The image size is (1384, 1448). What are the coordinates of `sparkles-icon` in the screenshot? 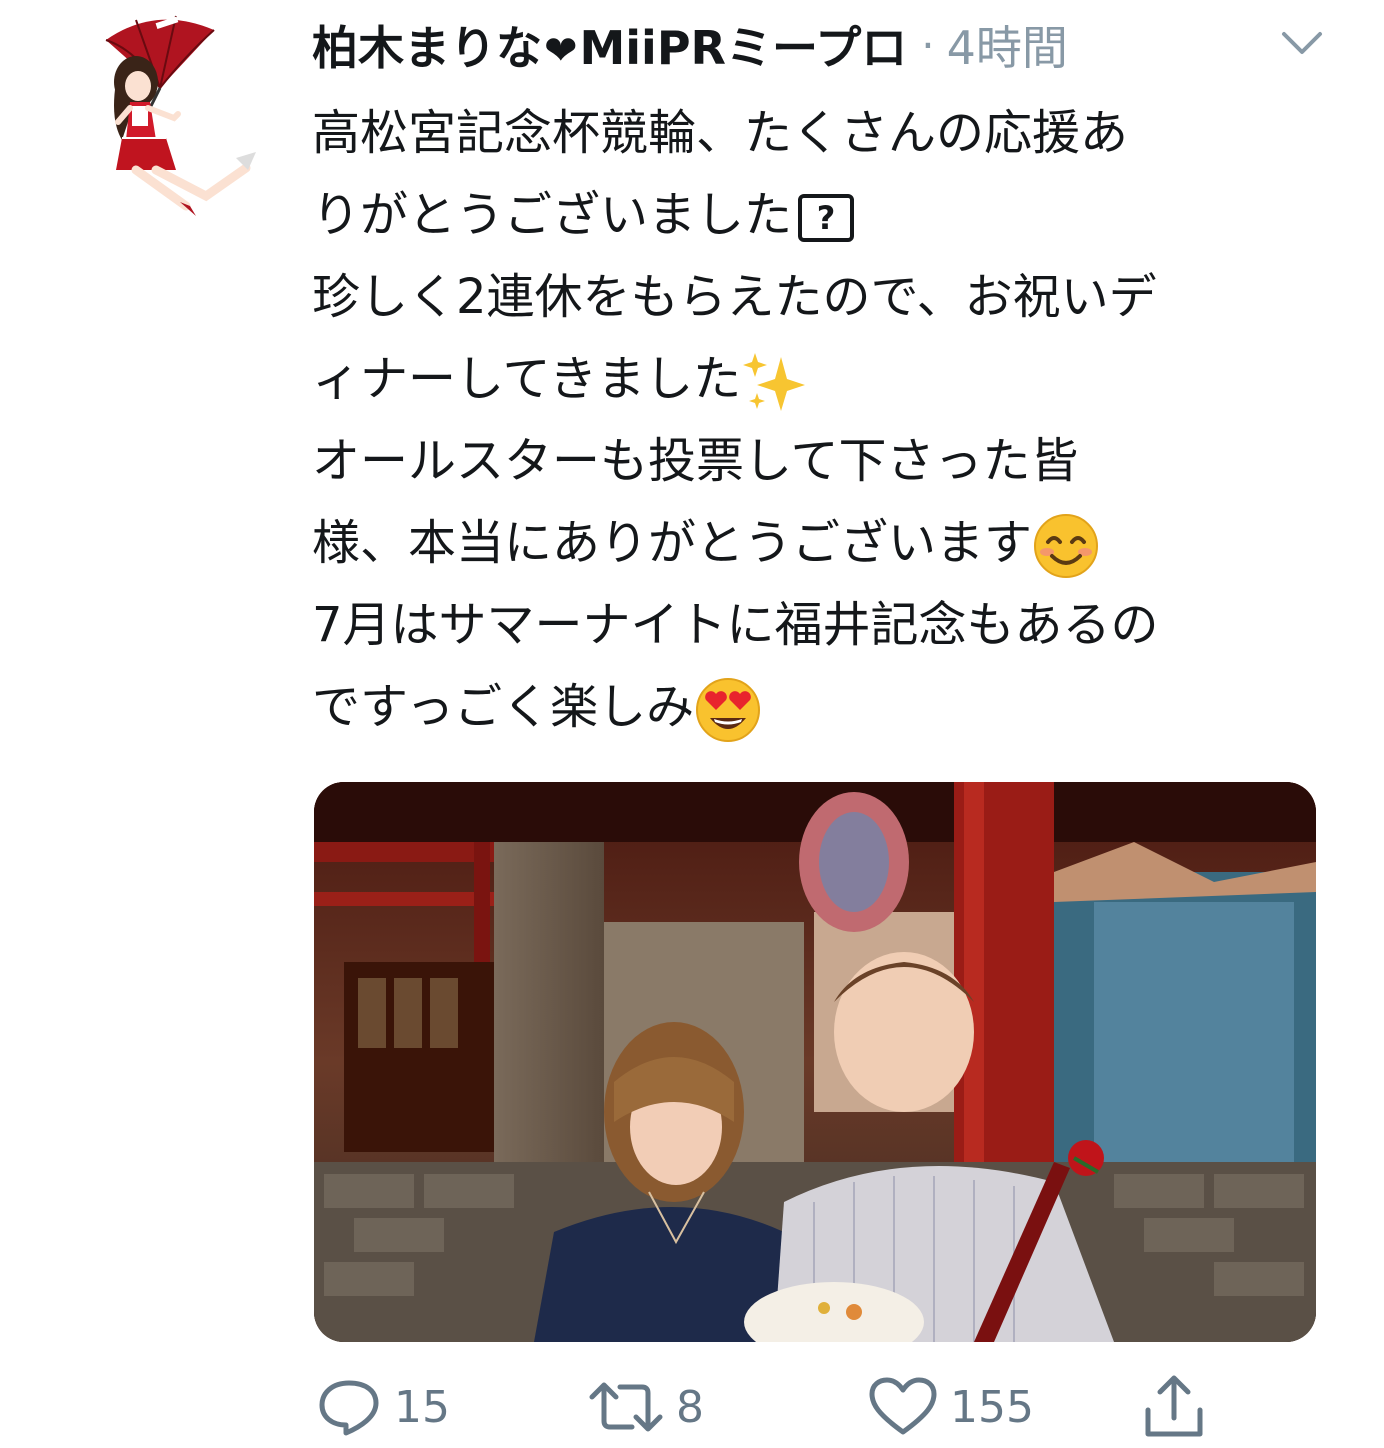 It's located at (774, 382).